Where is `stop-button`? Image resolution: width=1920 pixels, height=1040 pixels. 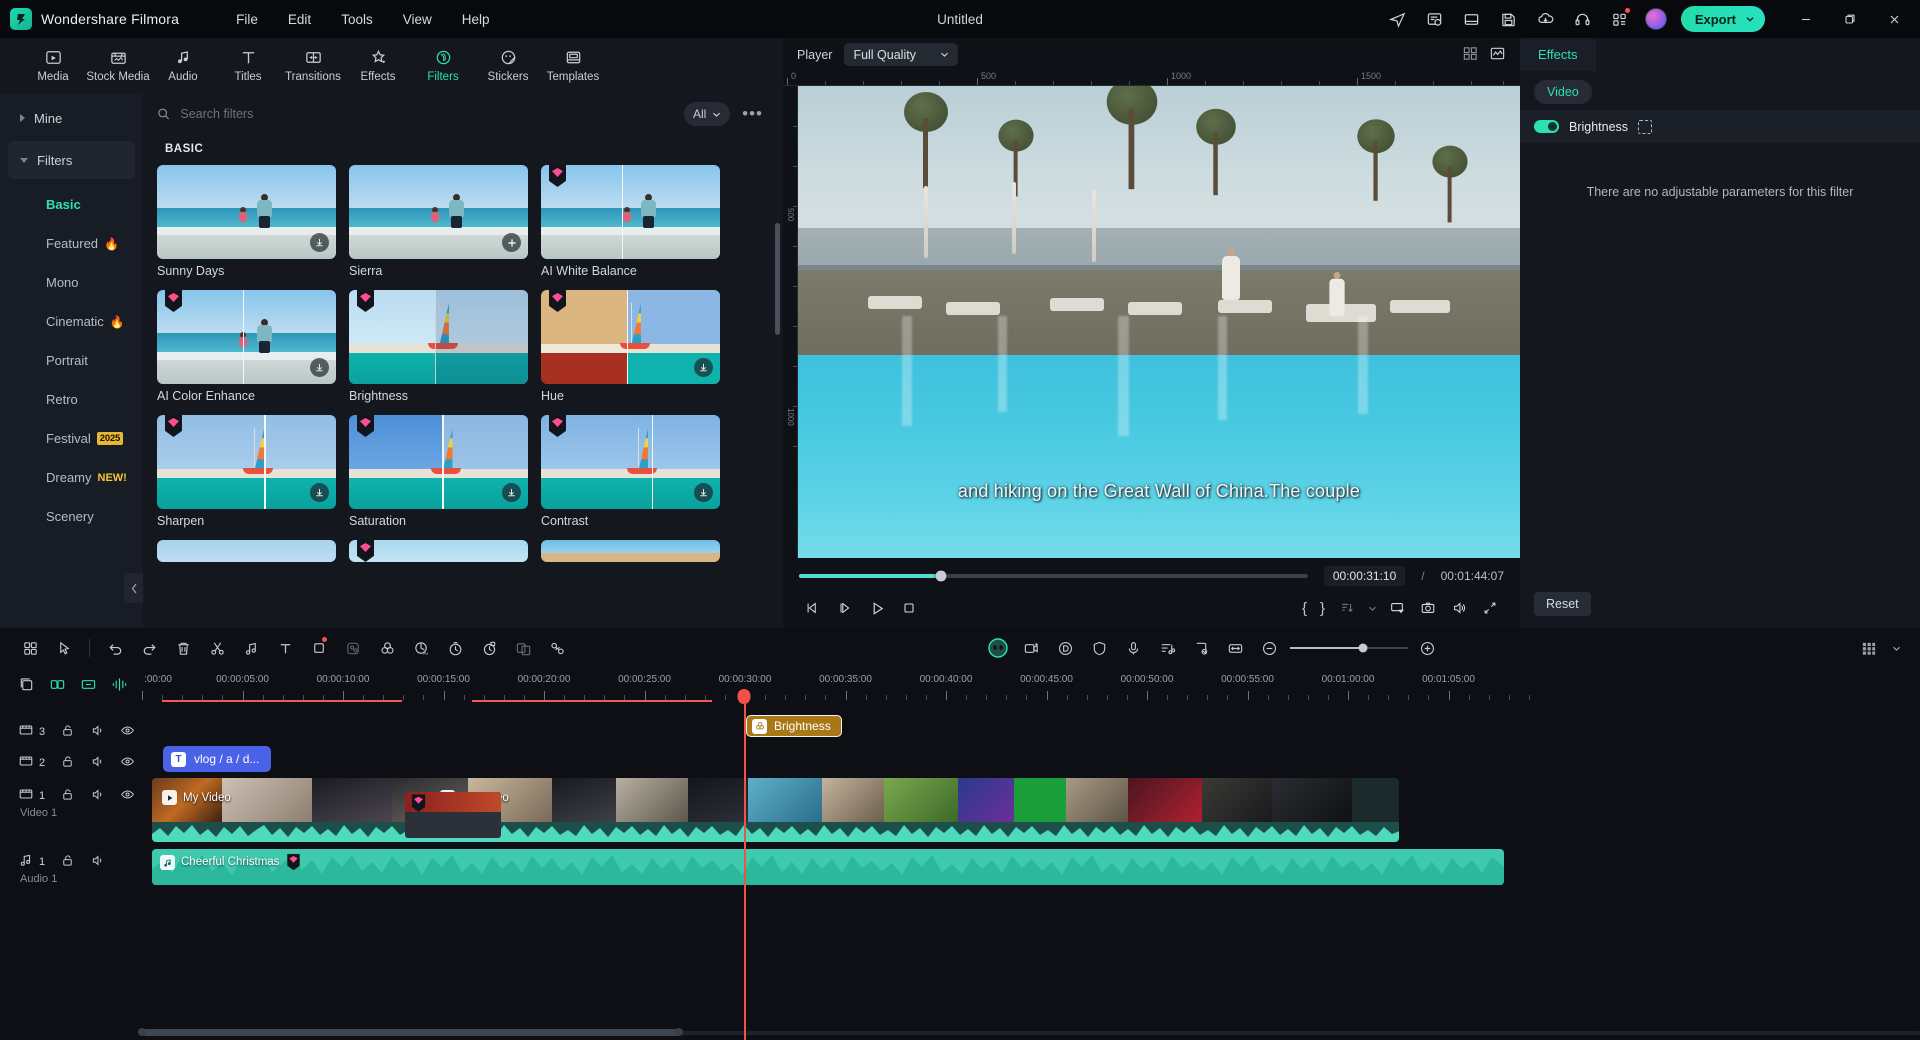
stop-button is located at coordinates (909, 608).